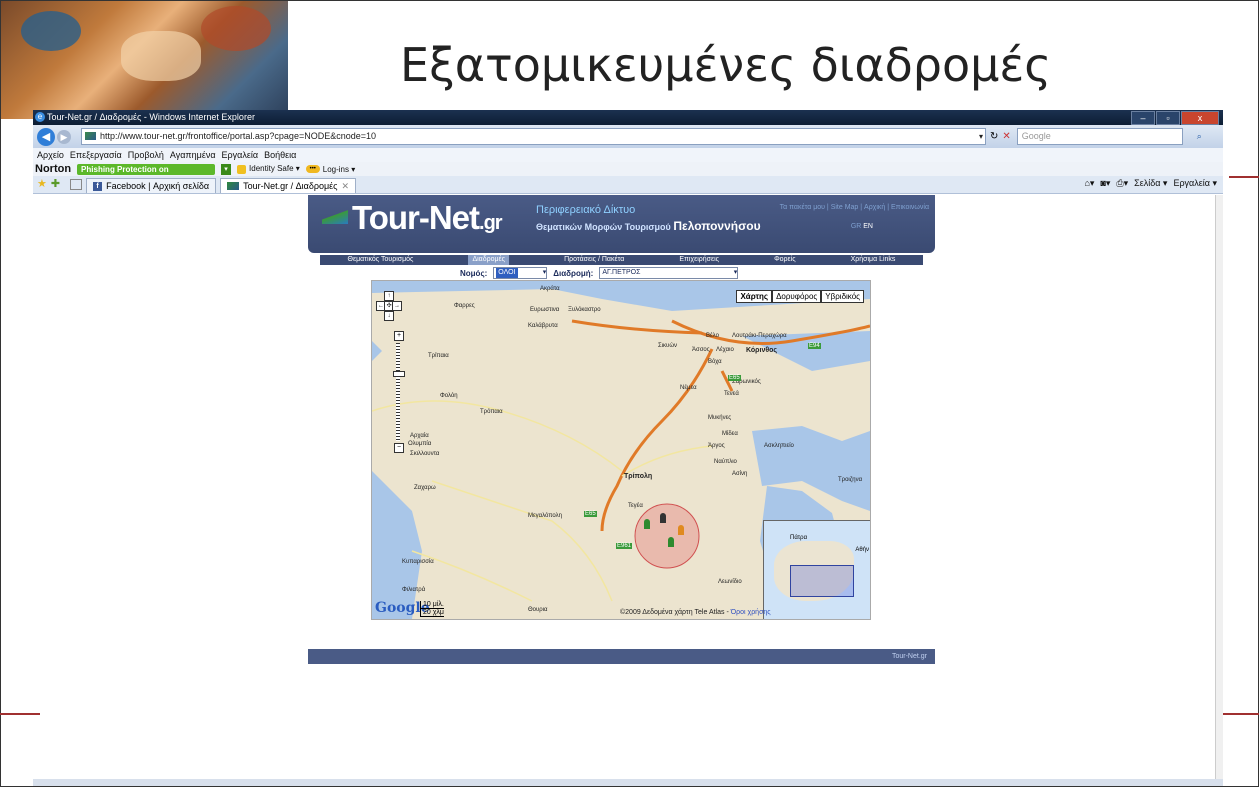 The height and width of the screenshot is (787, 1259). What do you see at coordinates (64, 136) in the screenshot?
I see `forward-arrow-icon: ▶` at bounding box center [64, 136].